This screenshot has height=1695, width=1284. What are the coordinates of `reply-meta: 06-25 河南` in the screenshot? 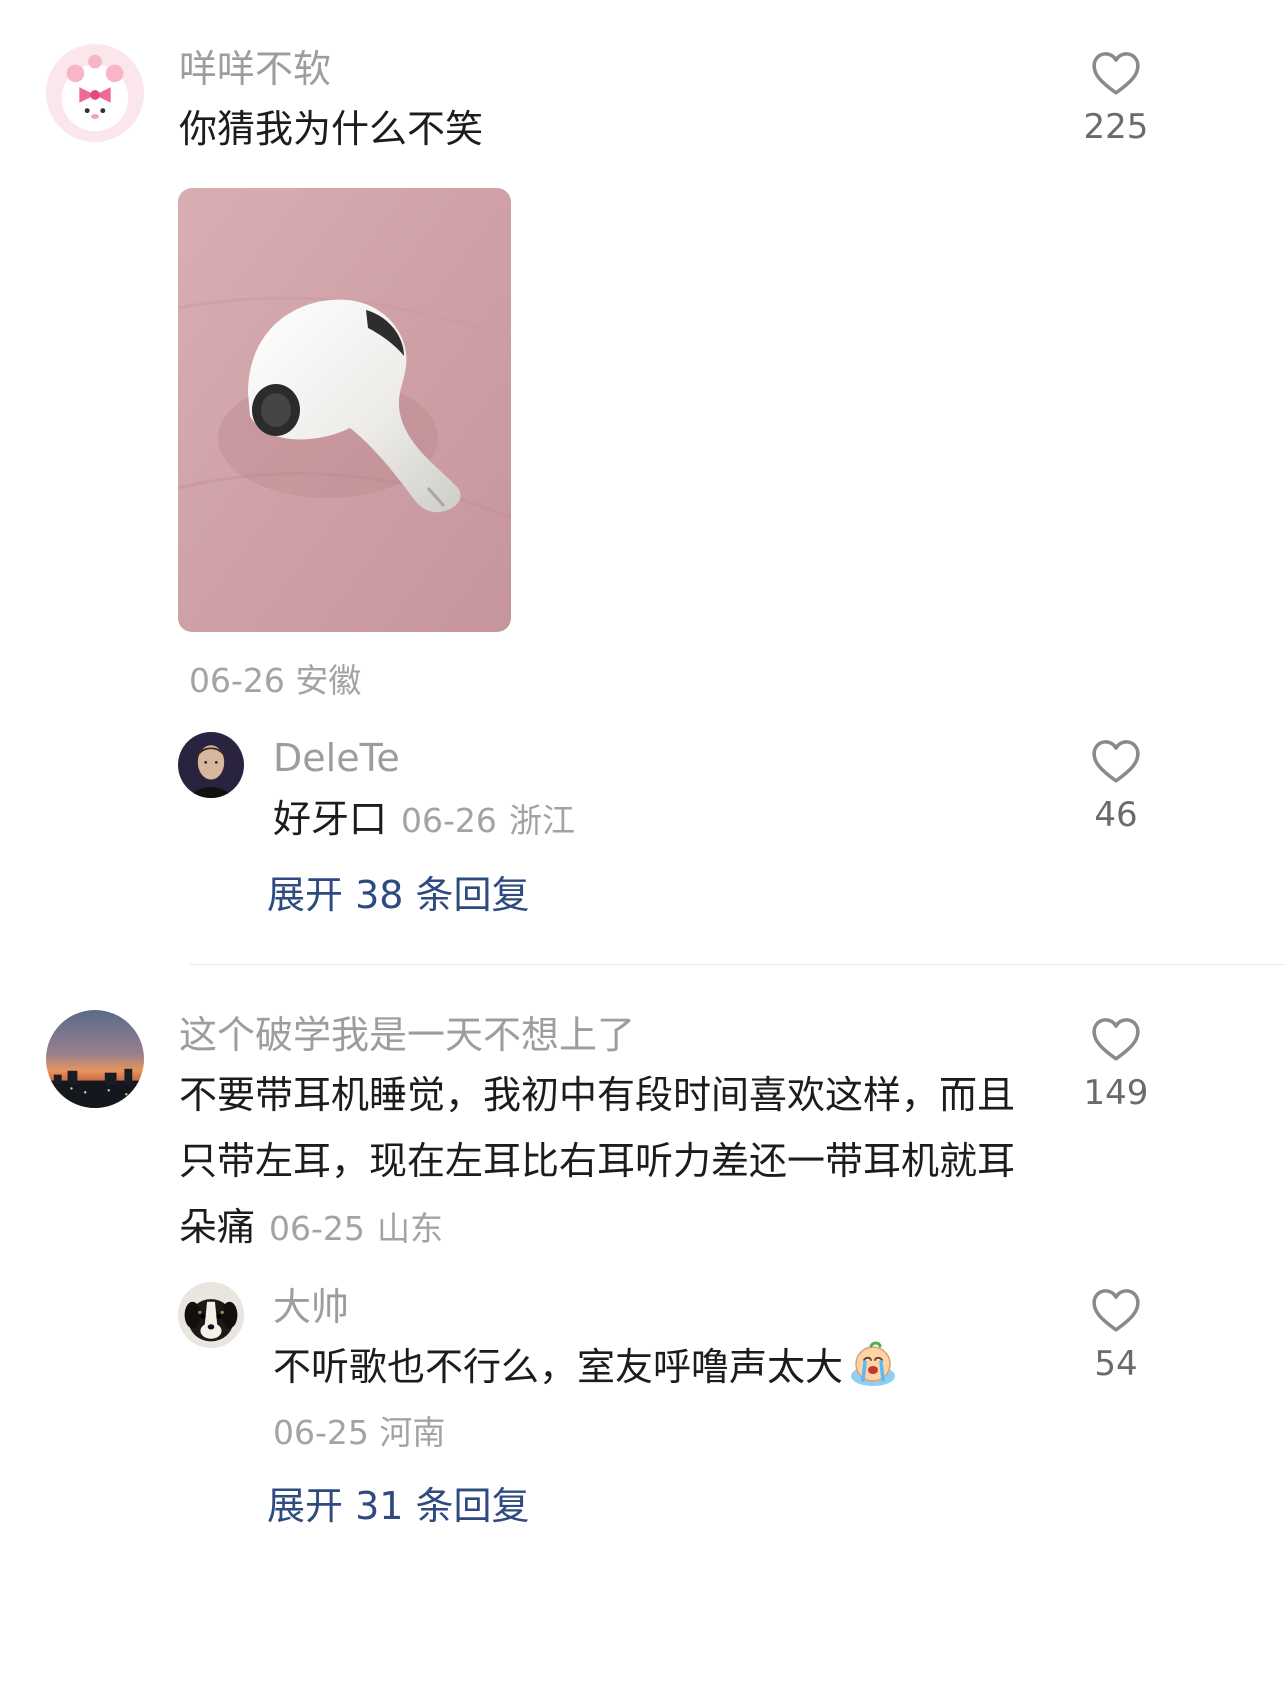 It's located at (359, 1432).